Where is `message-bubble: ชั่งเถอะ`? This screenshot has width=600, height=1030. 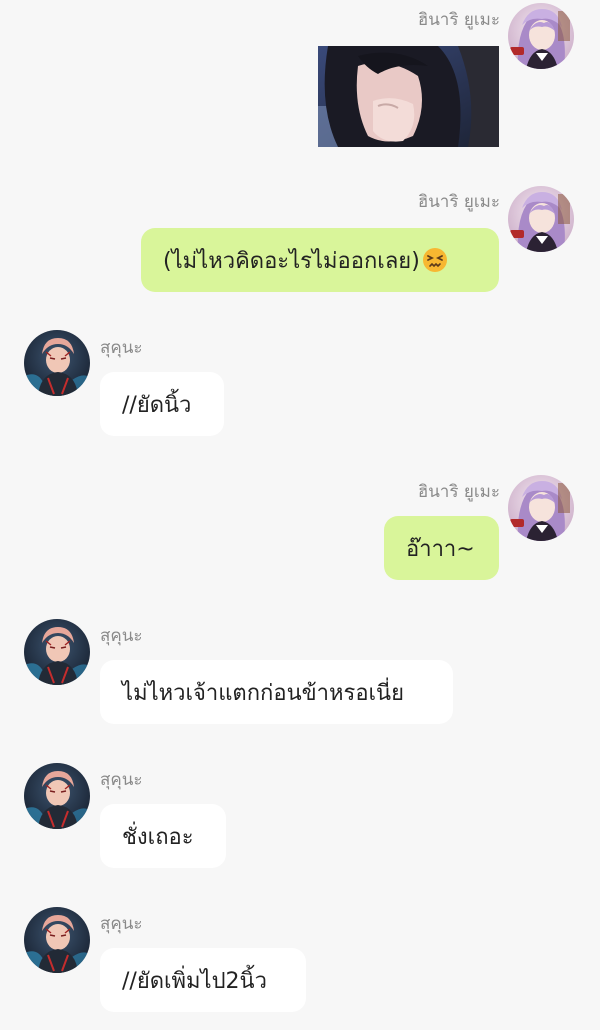 message-bubble: ชั่งเถอะ is located at coordinates (163, 836).